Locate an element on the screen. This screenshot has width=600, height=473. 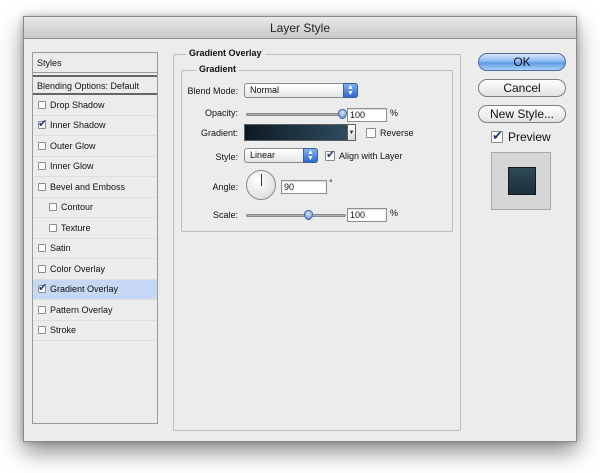
gradient-label: Gradient: is located at coordinates (219, 133).